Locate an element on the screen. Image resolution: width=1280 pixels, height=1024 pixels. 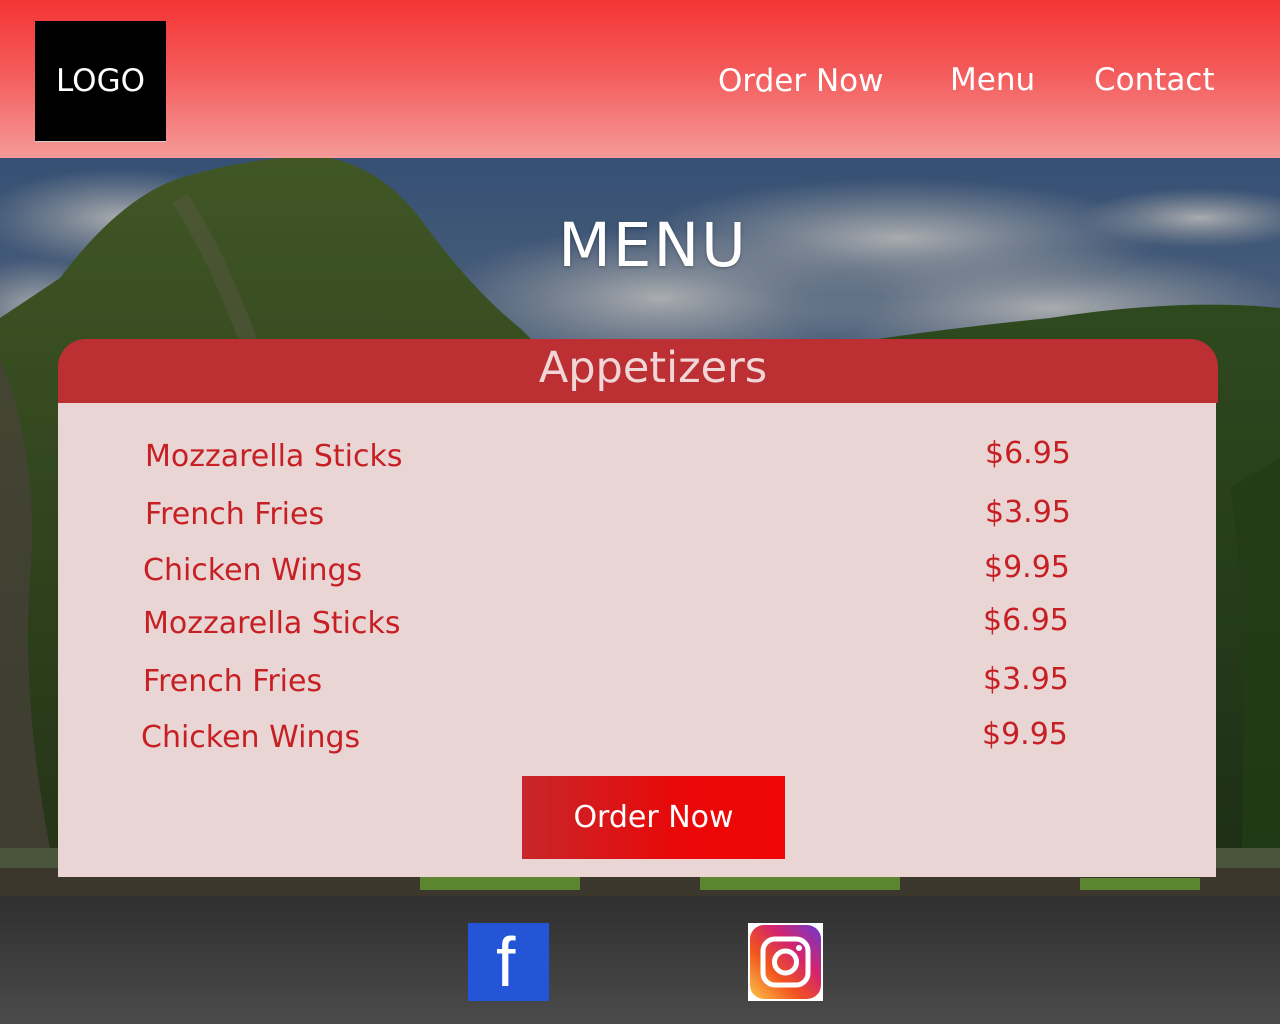
order-now-button: Order Now is located at coordinates (653, 817).